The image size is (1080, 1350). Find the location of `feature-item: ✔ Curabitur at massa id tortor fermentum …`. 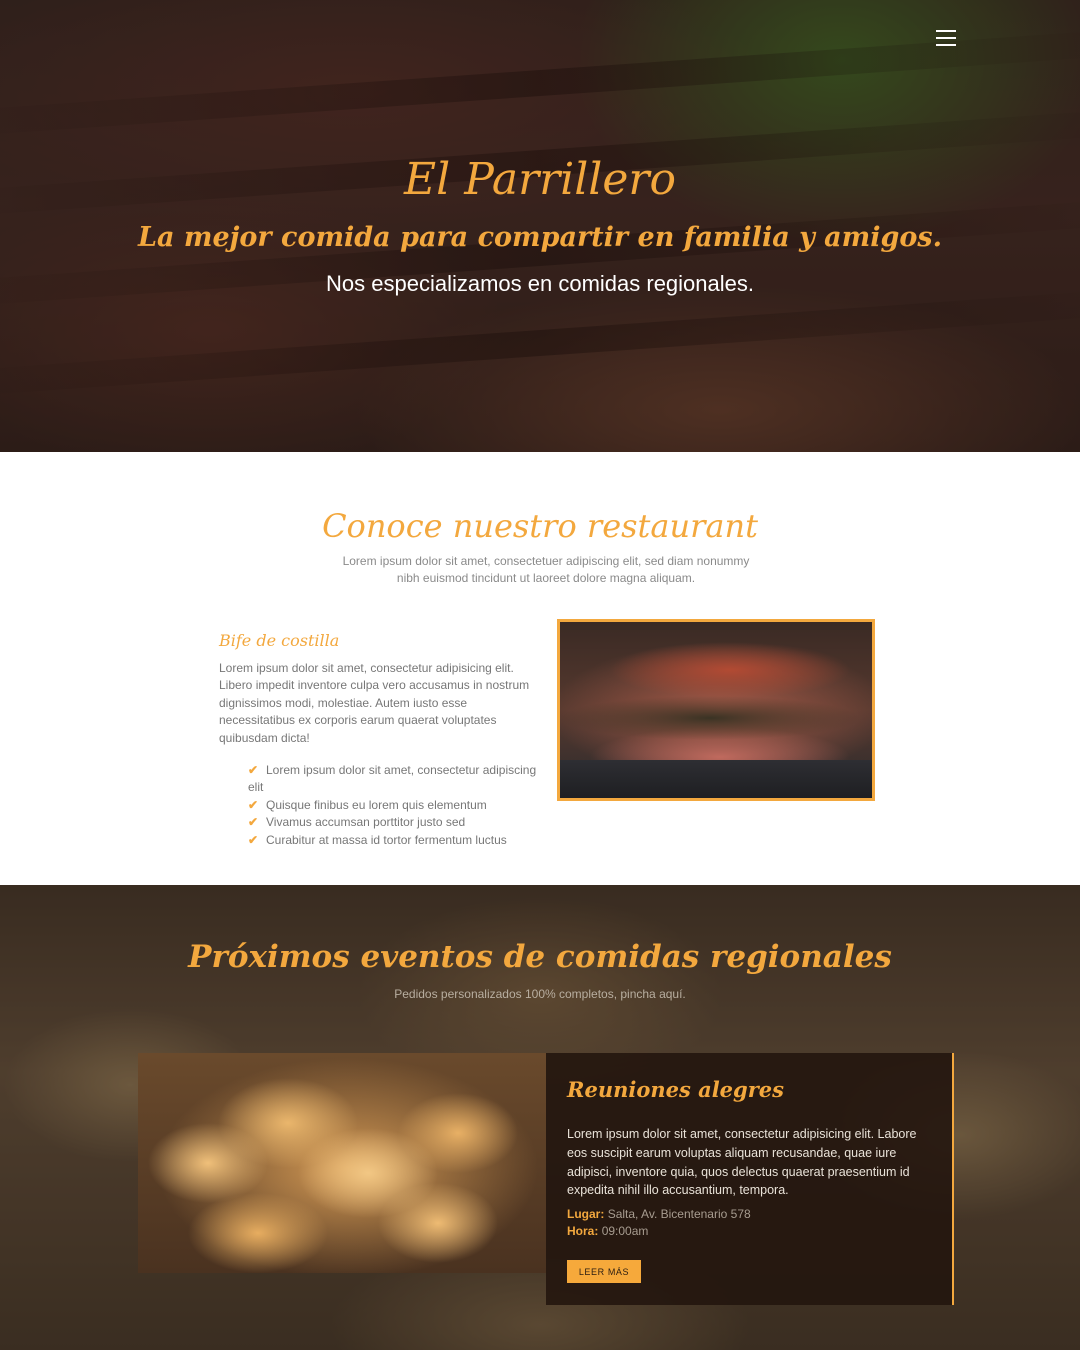

feature-item: ✔ Curabitur at massa id tortor fermentum … is located at coordinates (384, 840).